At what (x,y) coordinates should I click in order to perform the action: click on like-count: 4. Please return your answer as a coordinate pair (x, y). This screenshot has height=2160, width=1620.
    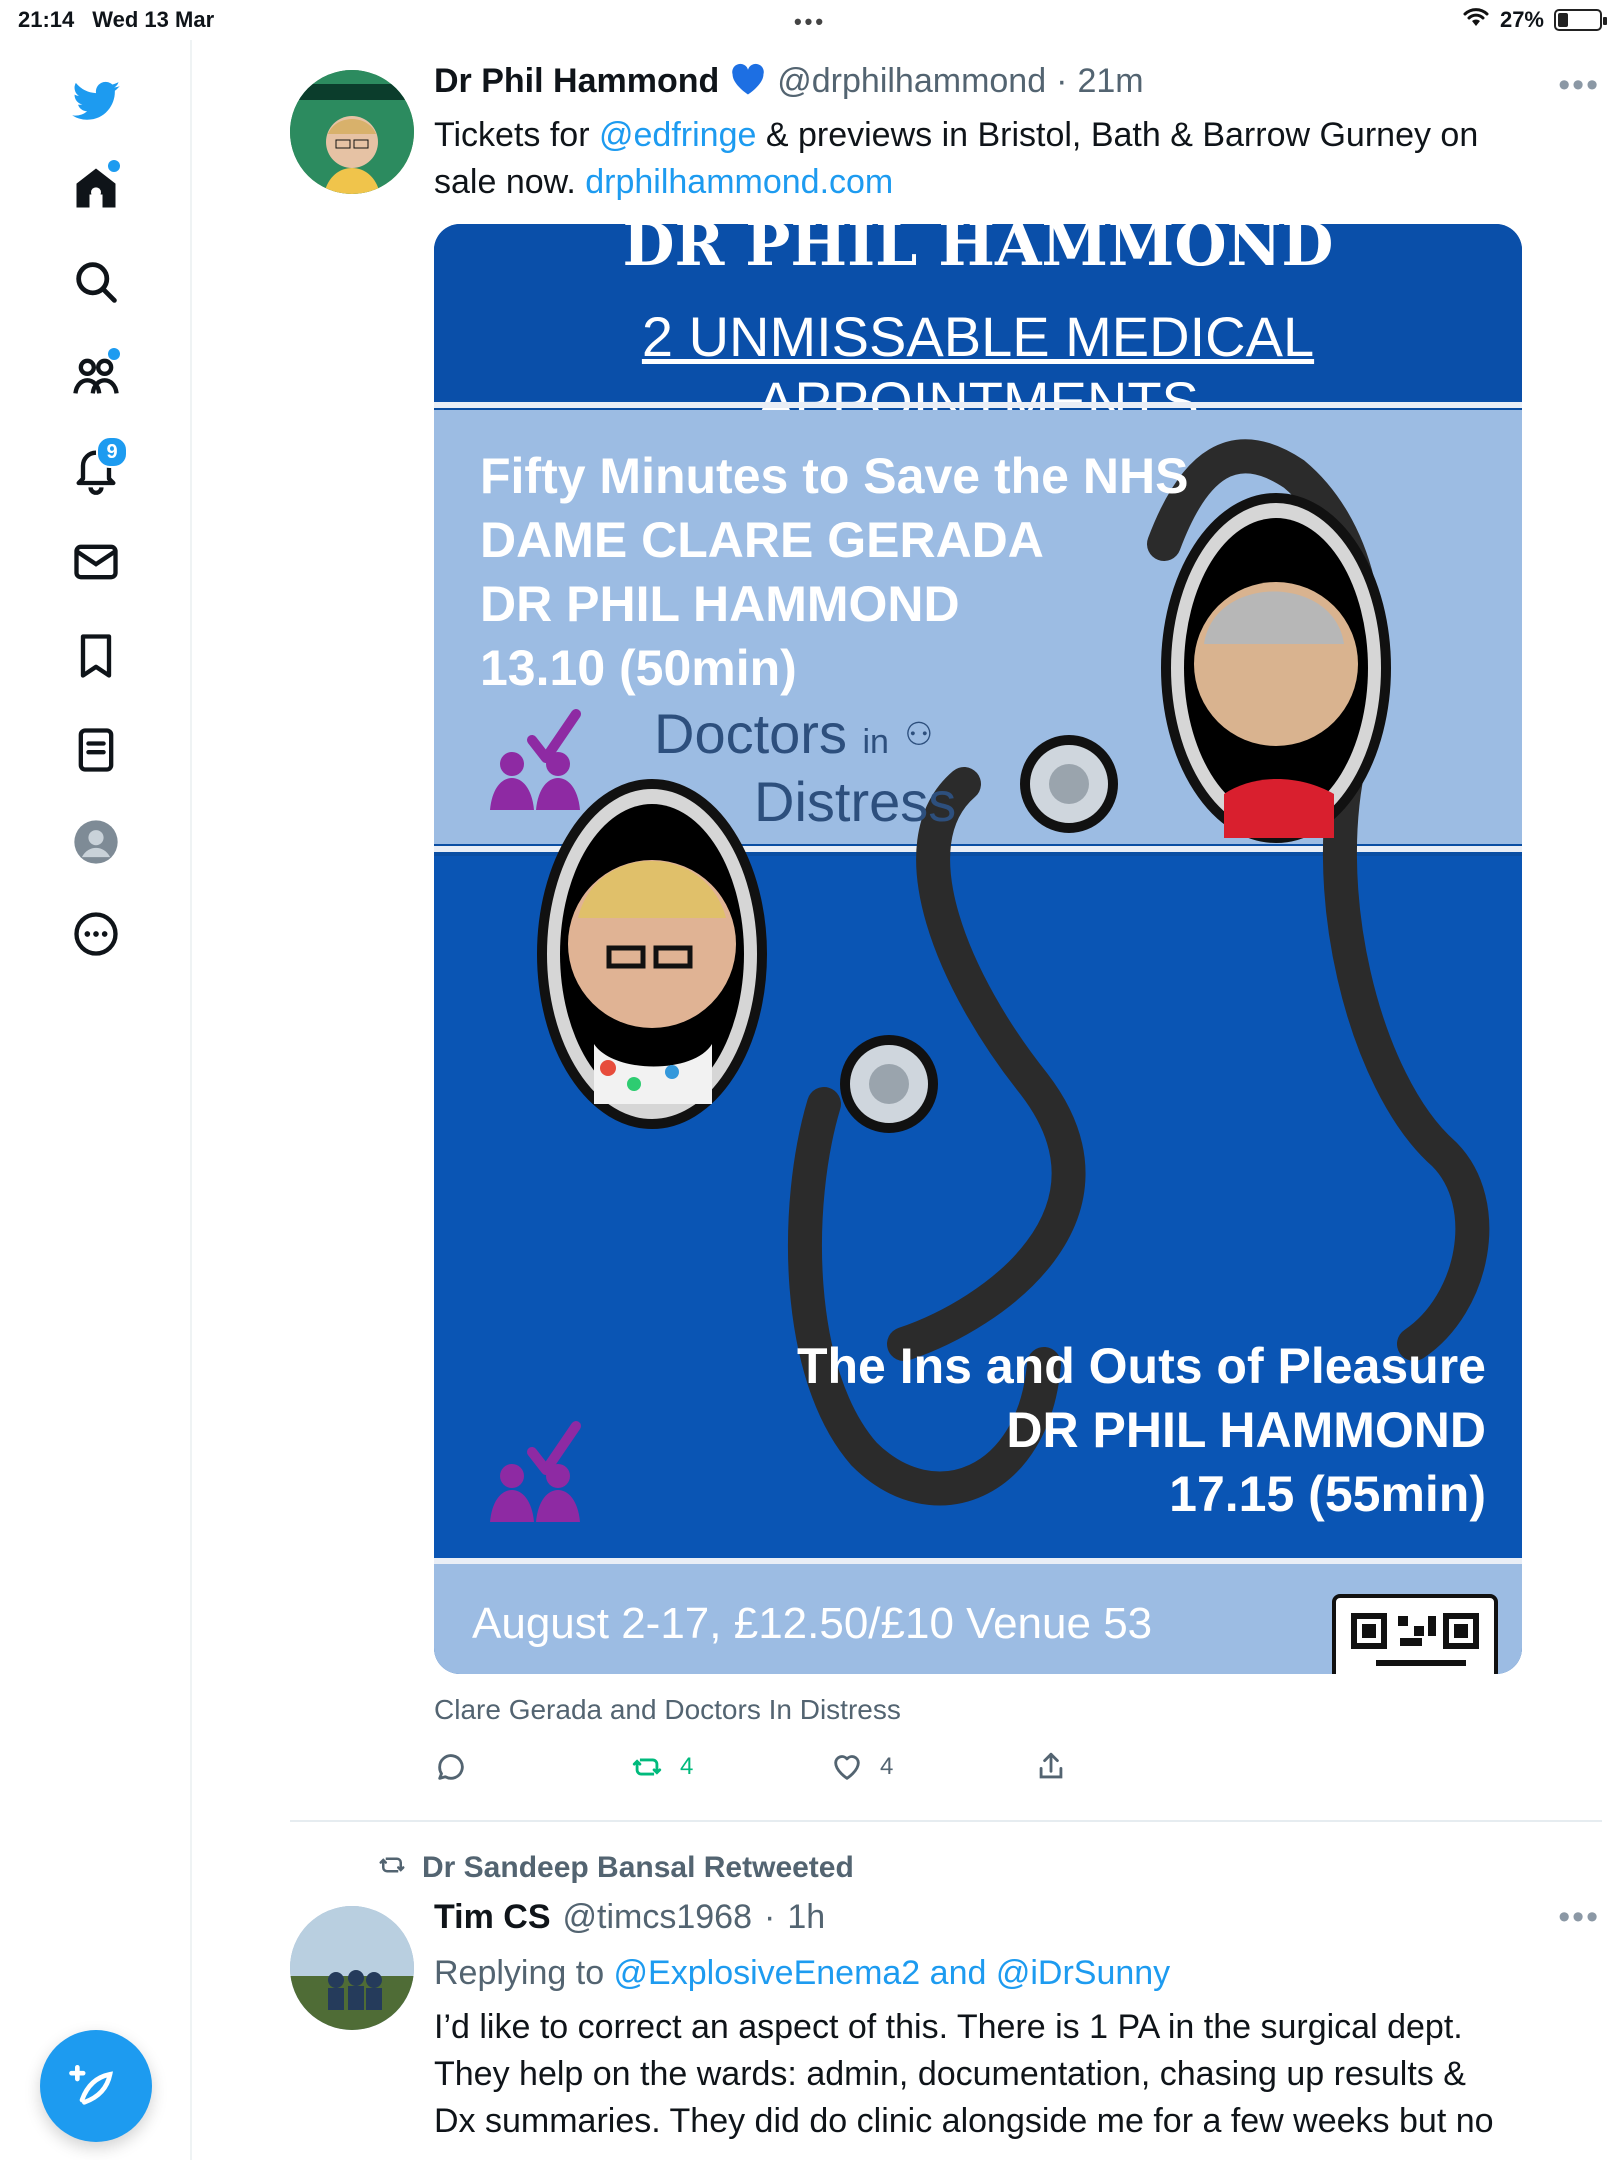
    Looking at the image, I should click on (887, 1766).